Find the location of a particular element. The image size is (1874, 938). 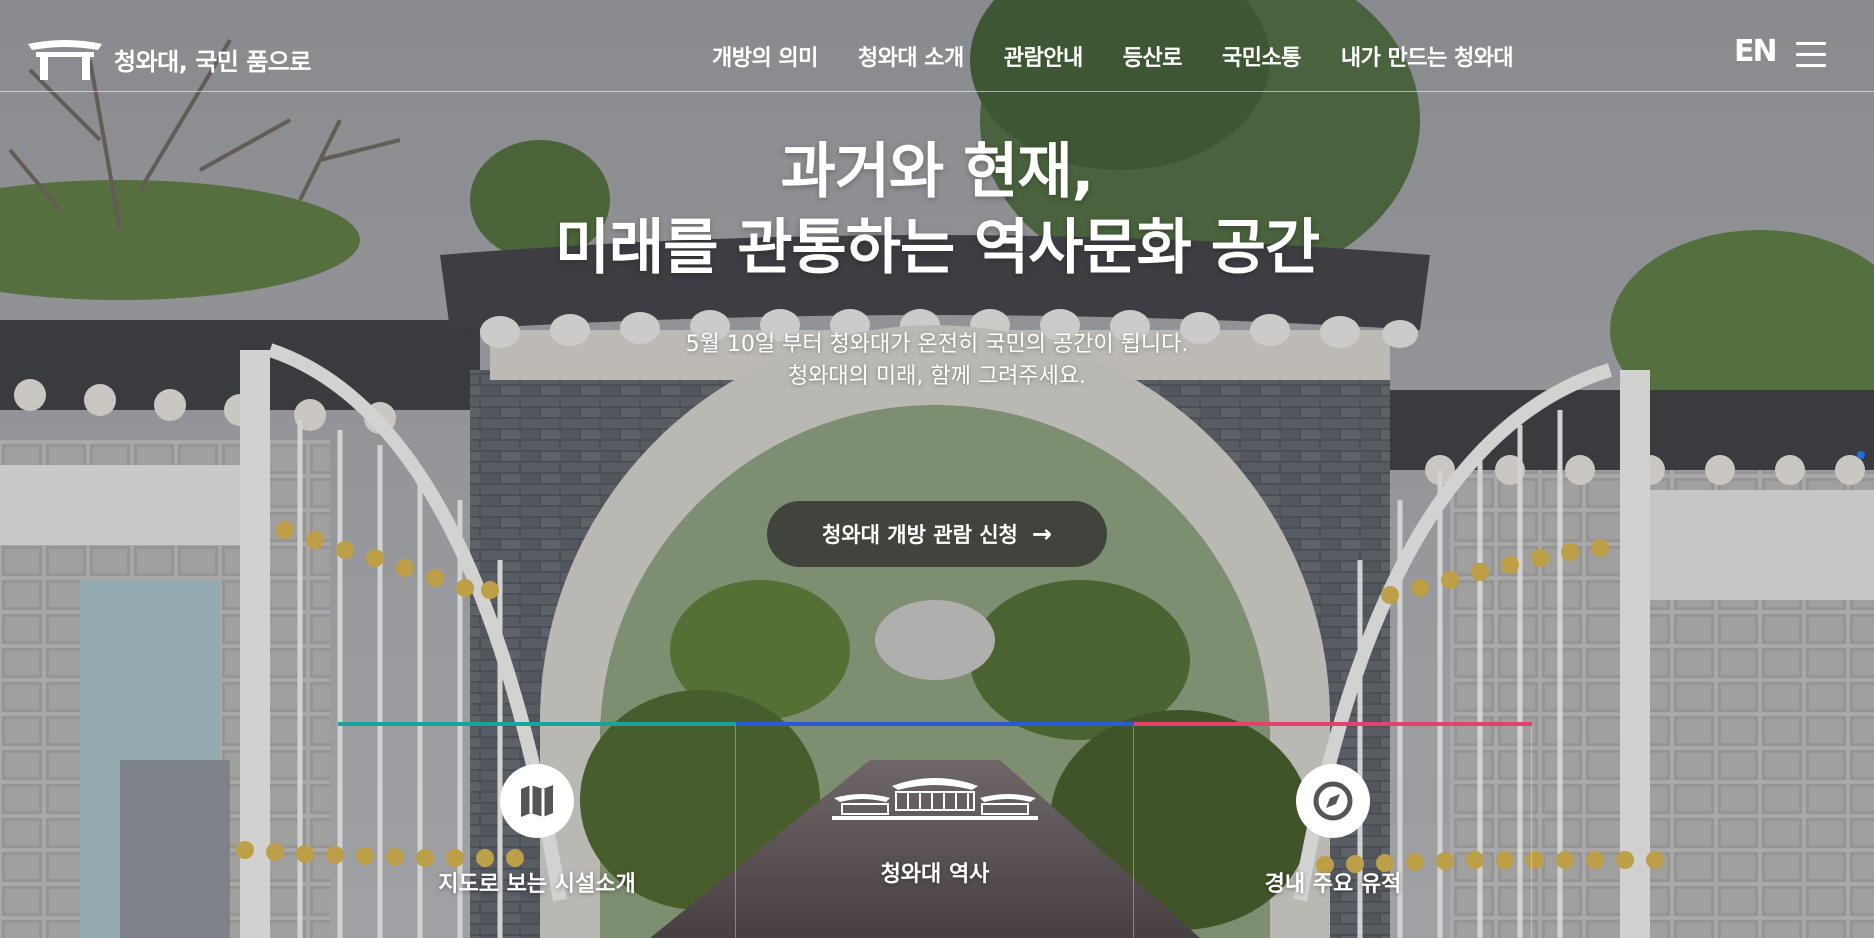

compass-icon is located at coordinates (1333, 801).